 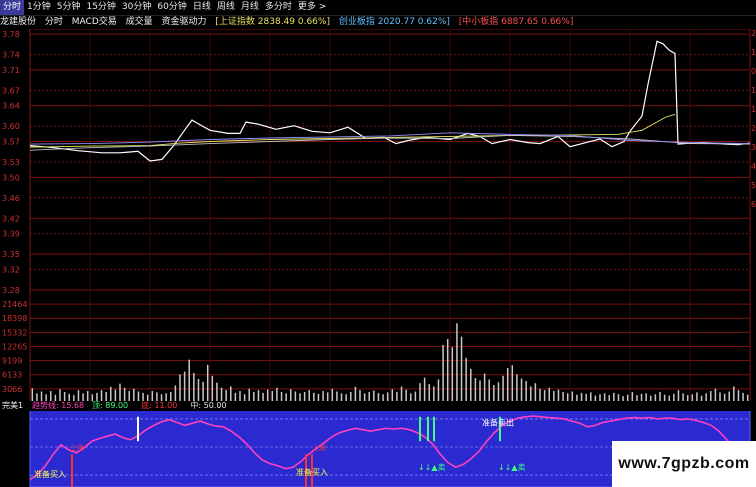 What do you see at coordinates (11, 269) in the screenshot?
I see `price-tick-label: 3.32` at bounding box center [11, 269].